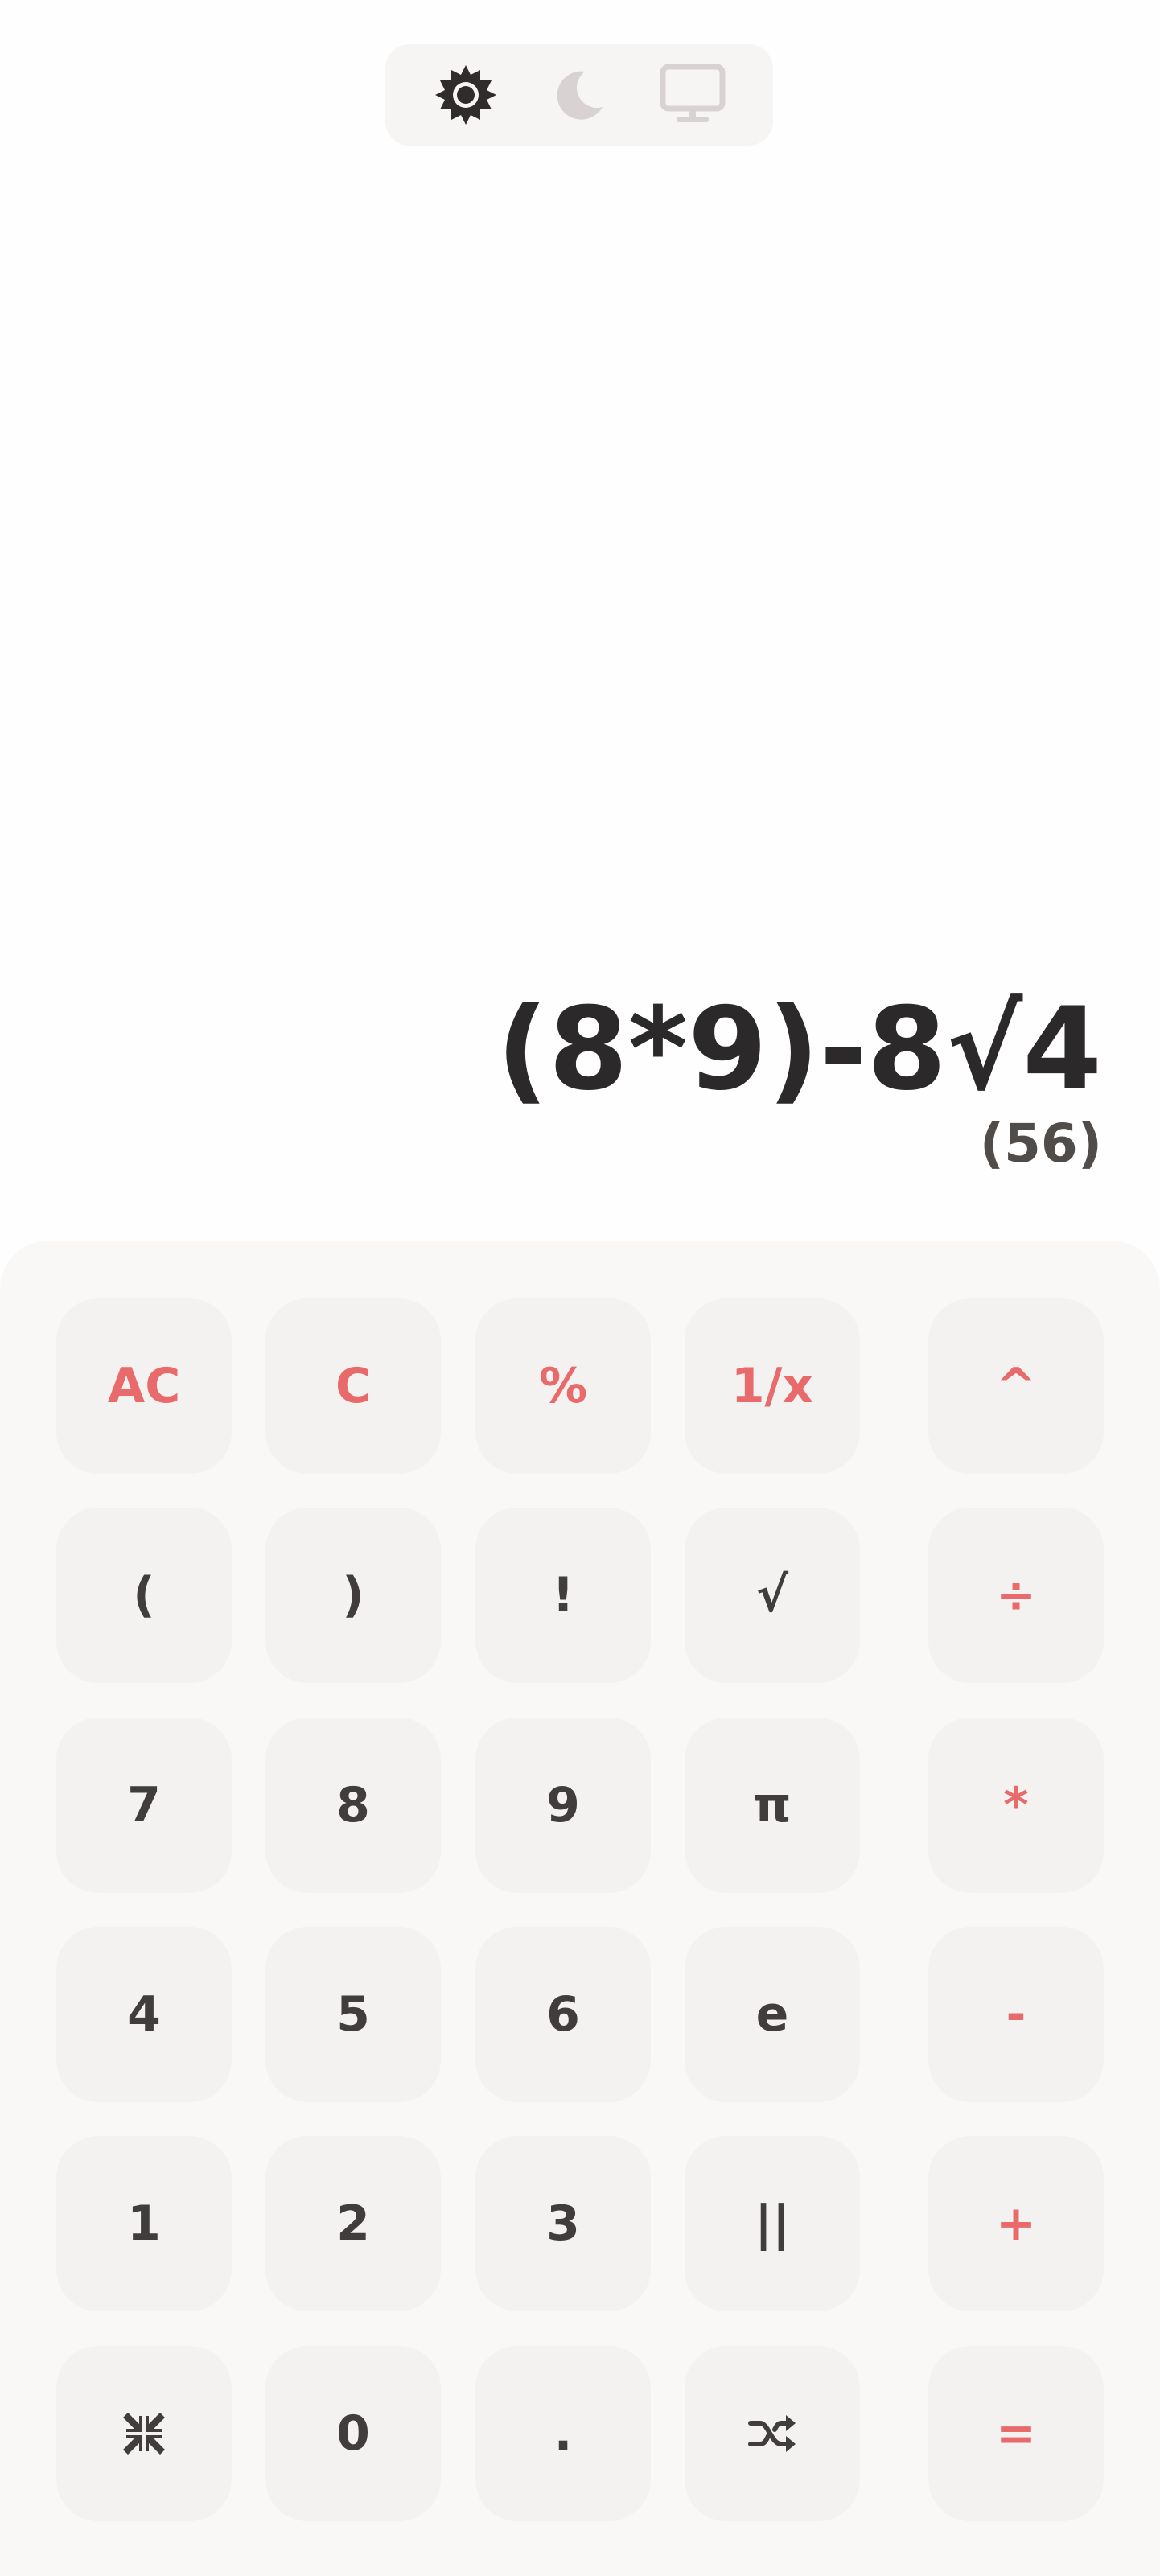 This screenshot has height=2576, width=1160. What do you see at coordinates (144, 1805) in the screenshot?
I see `digit-7-button: 7` at bounding box center [144, 1805].